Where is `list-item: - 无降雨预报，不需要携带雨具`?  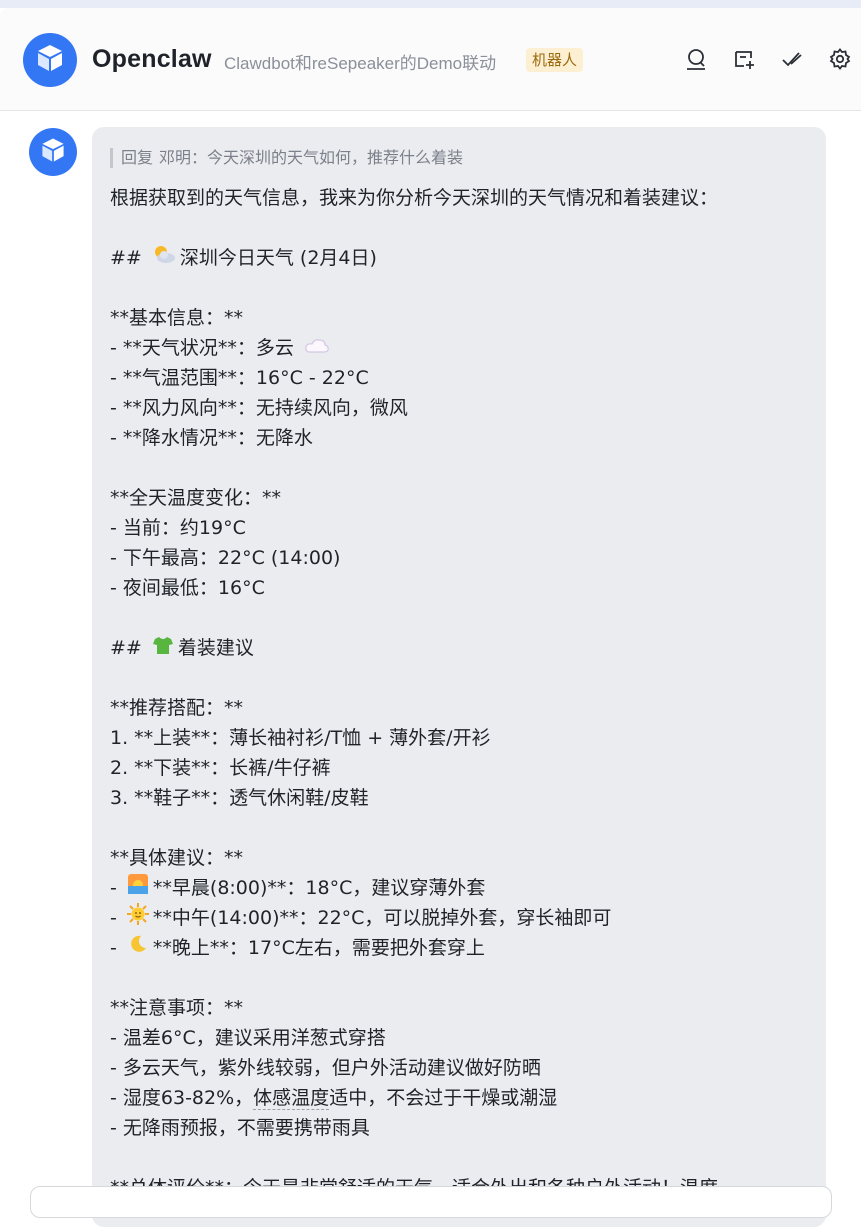 list-item: - 无降雨预报，不需要携带雨具 is located at coordinates (240, 1128).